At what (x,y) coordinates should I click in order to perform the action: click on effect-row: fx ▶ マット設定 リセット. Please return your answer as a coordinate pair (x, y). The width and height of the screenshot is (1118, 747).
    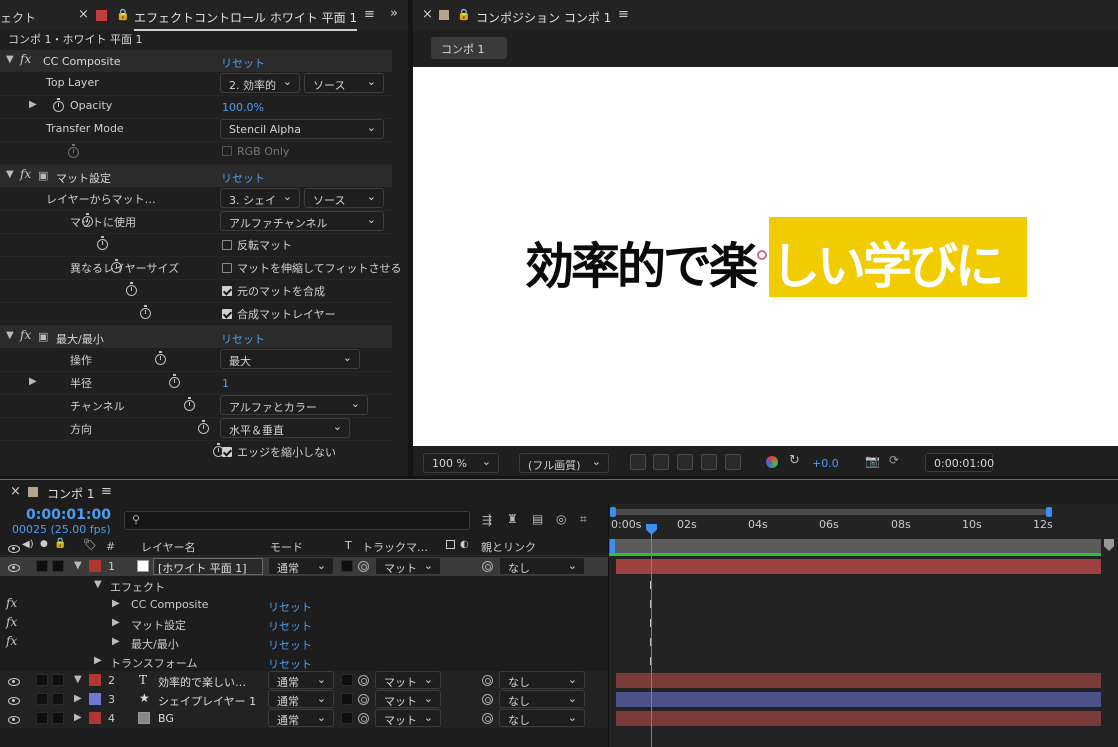
    Looking at the image, I should click on (304, 623).